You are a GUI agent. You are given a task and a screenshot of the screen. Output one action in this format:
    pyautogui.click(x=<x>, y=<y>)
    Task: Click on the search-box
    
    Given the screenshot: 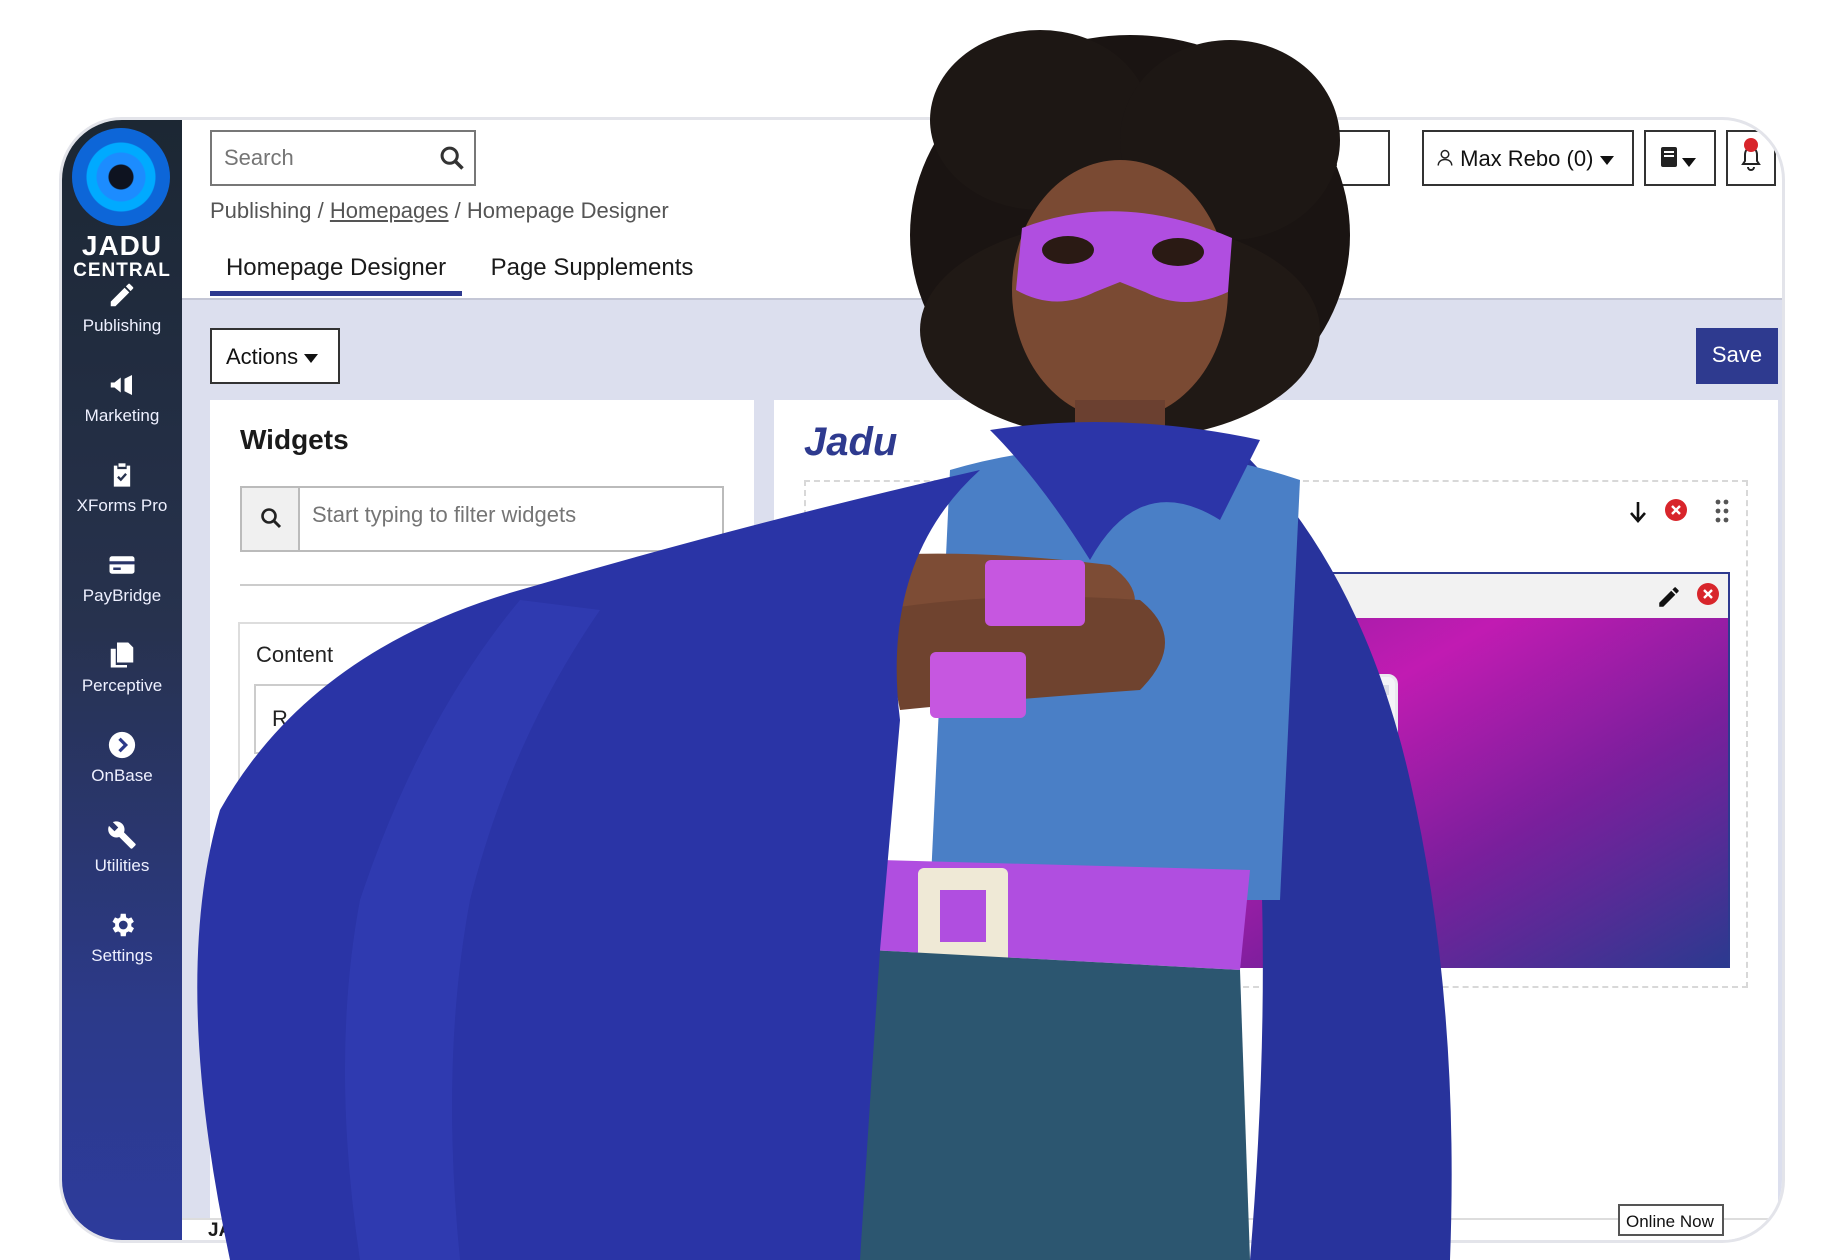 What is the action you would take?
    pyautogui.click(x=343, y=158)
    